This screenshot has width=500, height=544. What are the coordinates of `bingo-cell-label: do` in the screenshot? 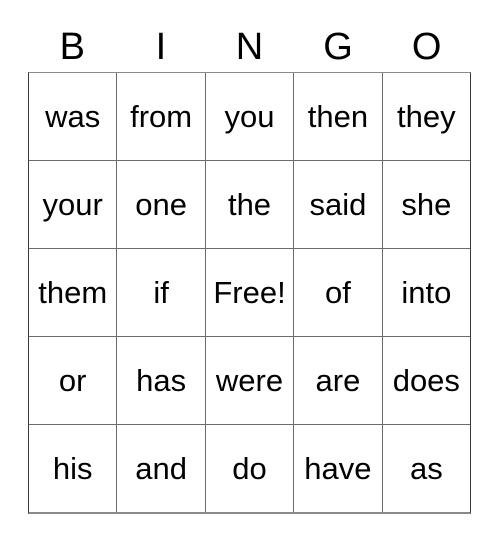 It's located at (249, 468).